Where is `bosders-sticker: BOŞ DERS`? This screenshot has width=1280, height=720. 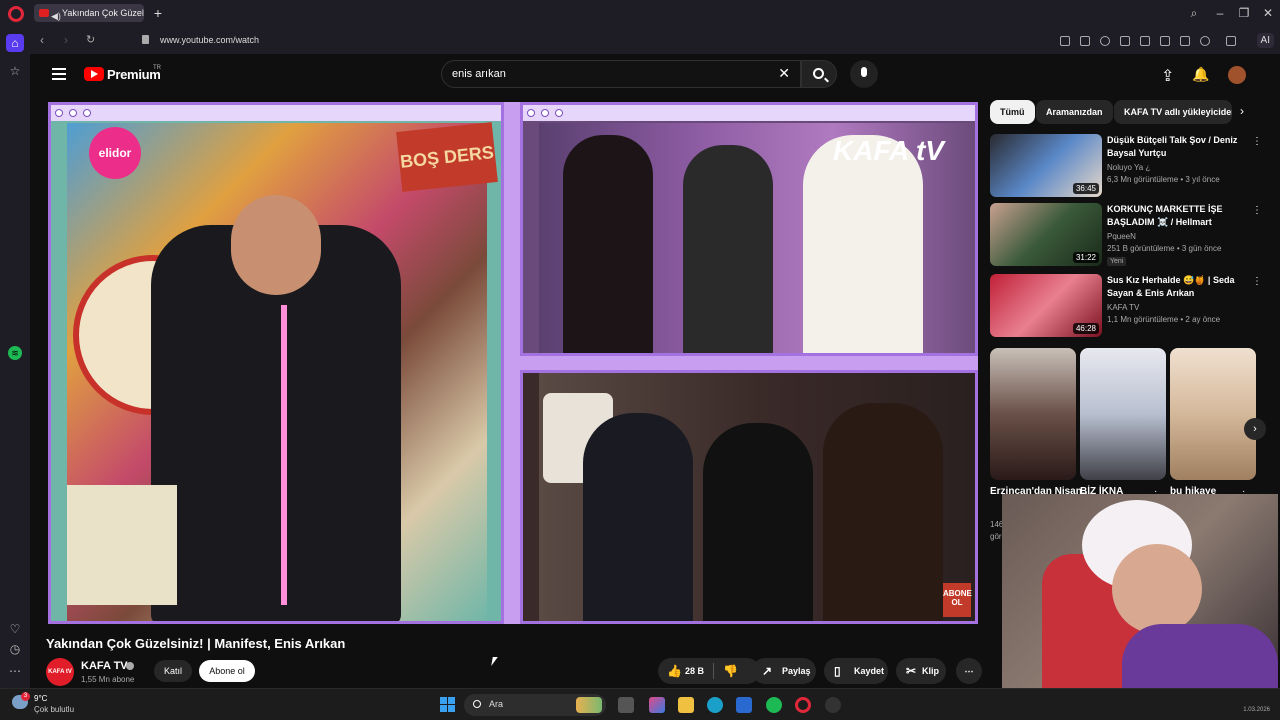
bosders-sticker: BOŞ DERS is located at coordinates (447, 157).